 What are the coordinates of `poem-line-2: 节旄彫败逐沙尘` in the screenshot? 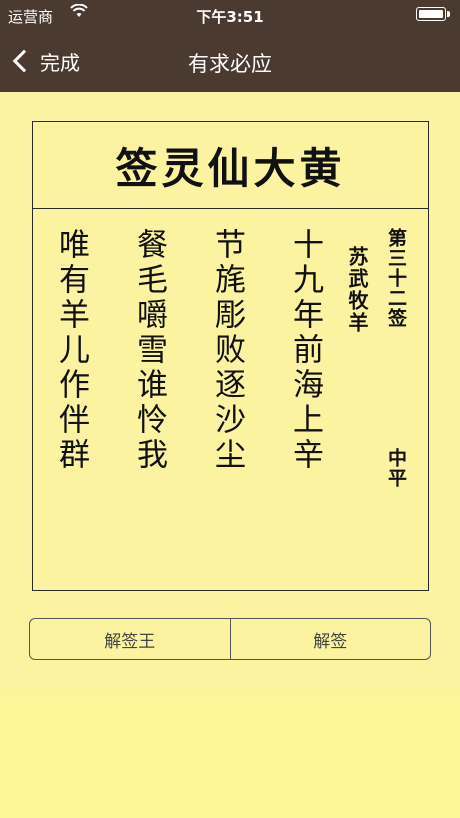 It's located at (227, 350).